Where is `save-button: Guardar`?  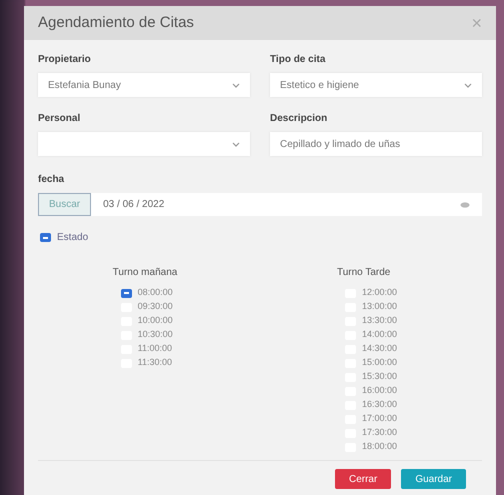 save-button: Guardar is located at coordinates (433, 479).